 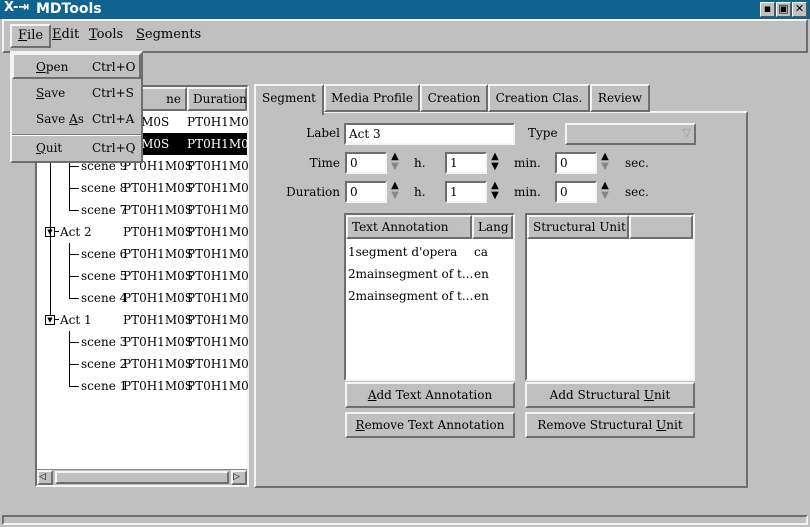 What do you see at coordinates (527, 192) in the screenshot?
I see `duration-min-unit: min.` at bounding box center [527, 192].